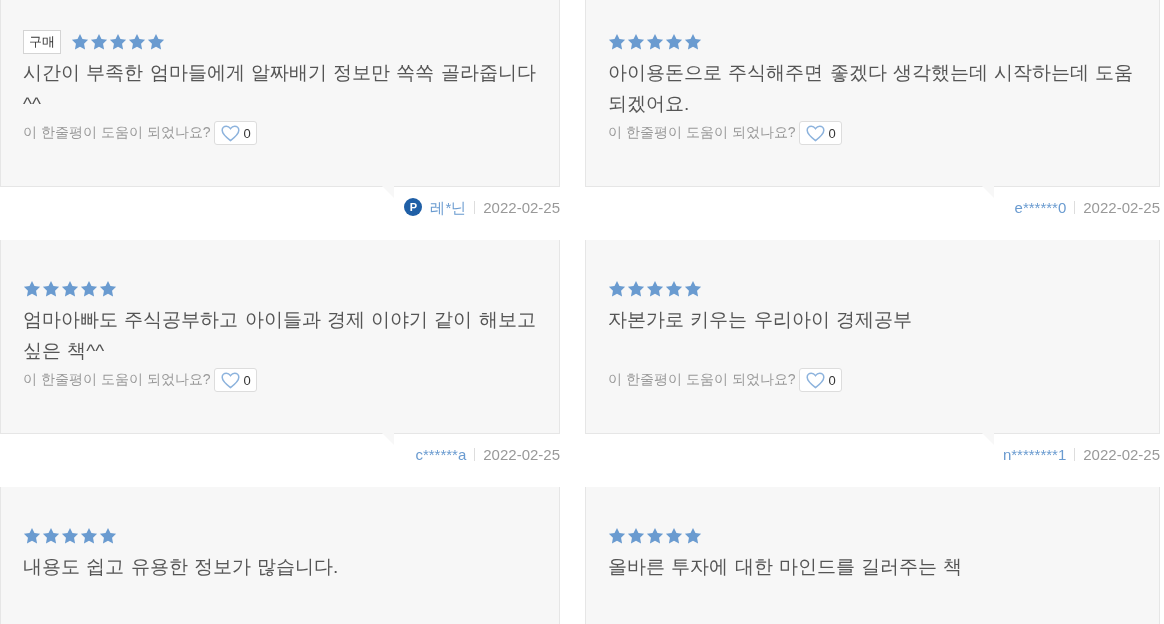 The width and height of the screenshot is (1164, 624). Describe the element at coordinates (280, 88) in the screenshot. I see `review-text: 시간이 부족한 엄마들에게 알짜배기 정보만 쏙쏙 골라줍니다^^` at that location.